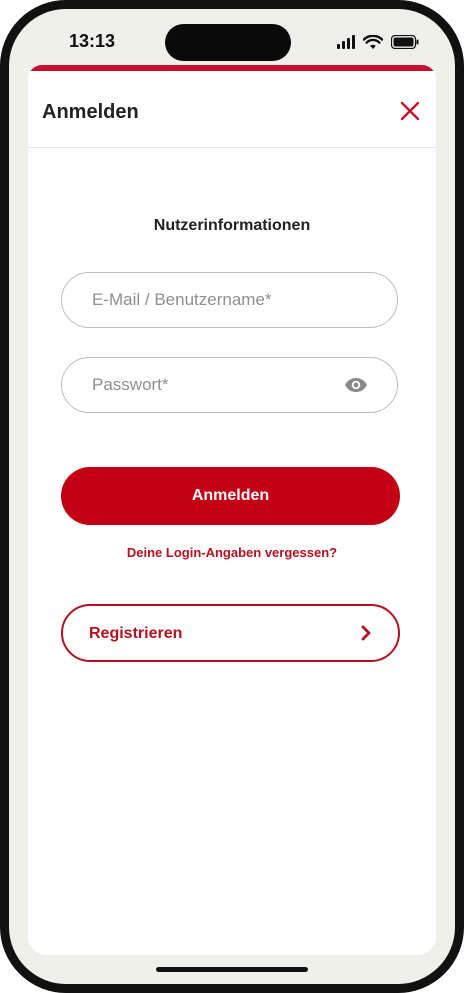  What do you see at coordinates (228, 42) in the screenshot?
I see `dynamic-island` at bounding box center [228, 42].